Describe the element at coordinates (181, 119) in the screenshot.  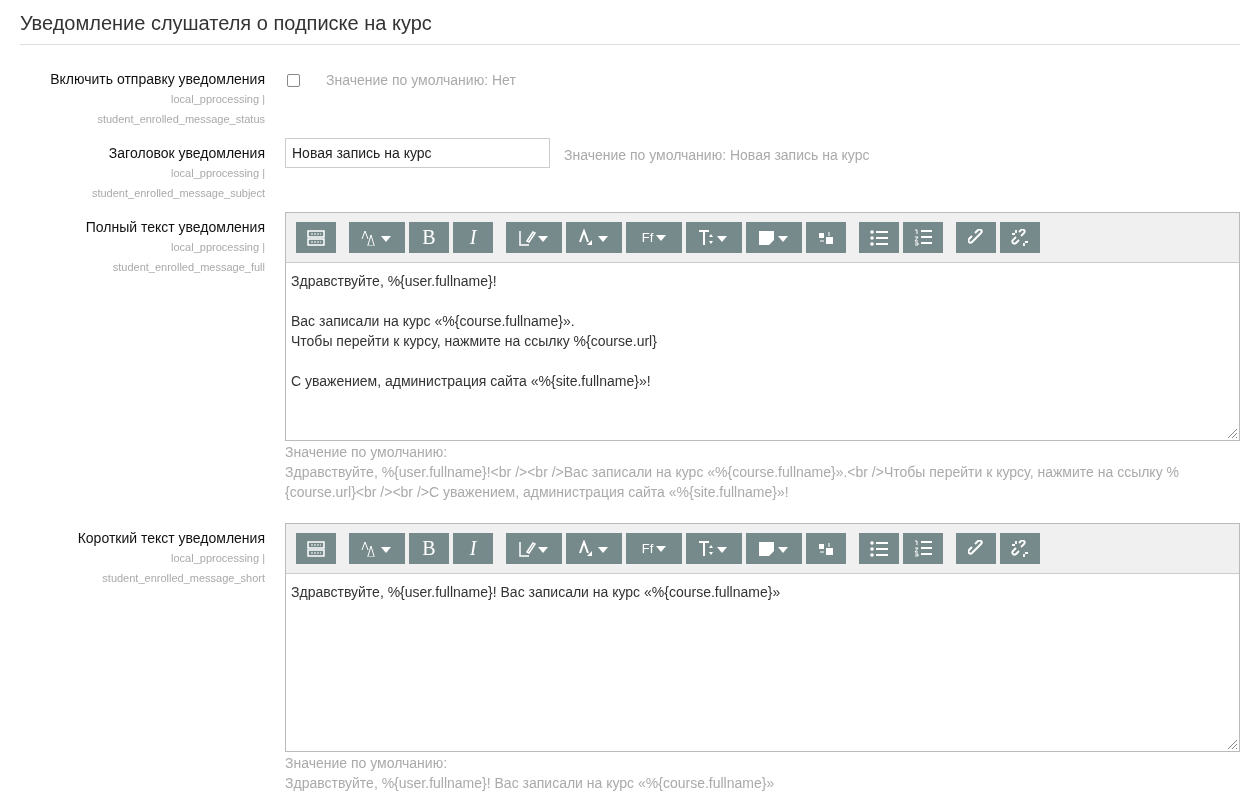
I see `setting-name: student_enrolled_message_status` at that location.